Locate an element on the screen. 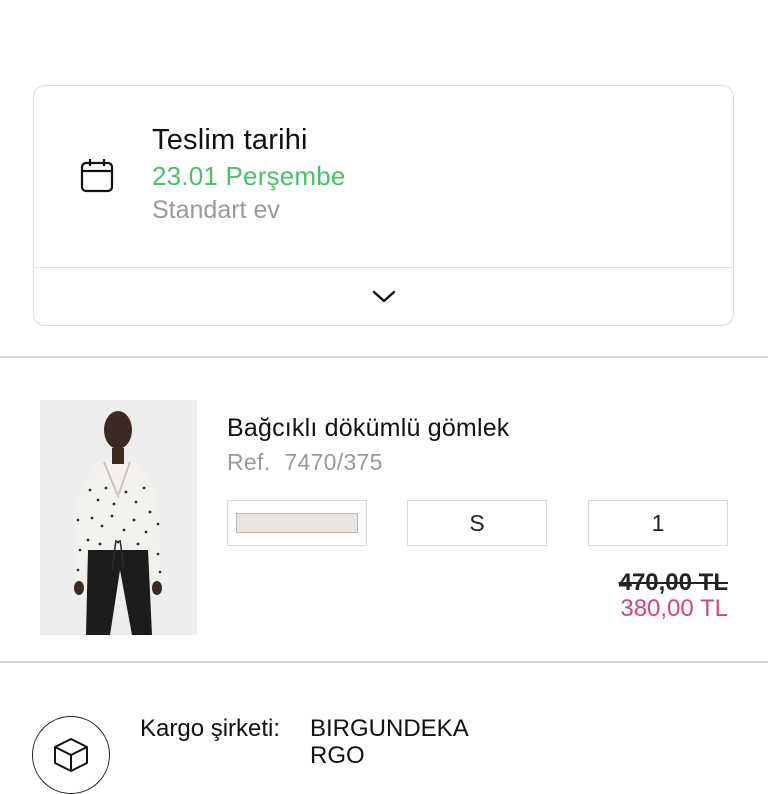 Image resolution: width=768 pixels, height=794 pixels. calendar-icon is located at coordinates (97, 176).